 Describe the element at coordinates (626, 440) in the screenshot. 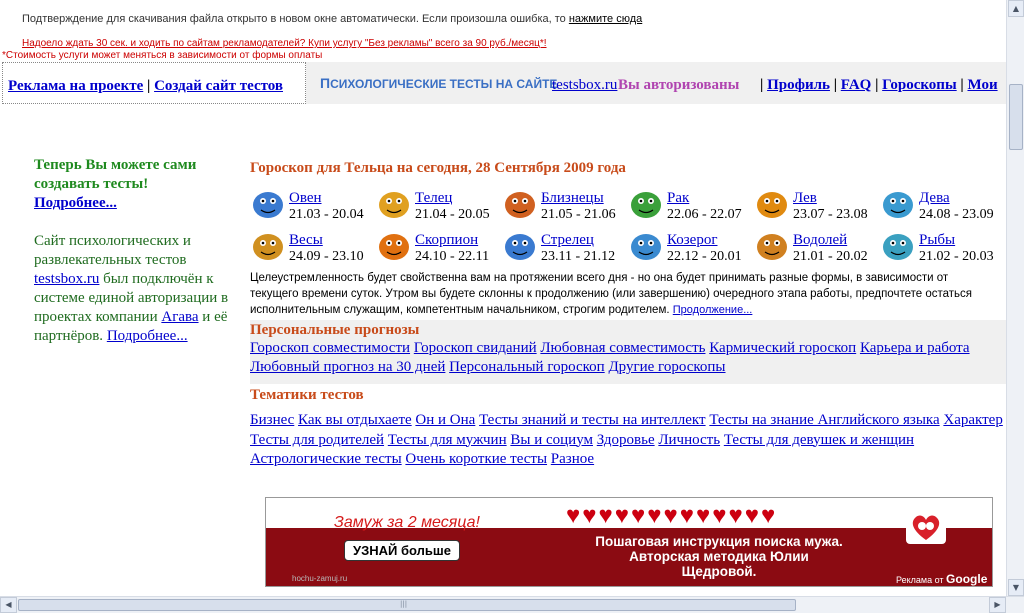

I see `test-topic-link: Здоровье` at that location.